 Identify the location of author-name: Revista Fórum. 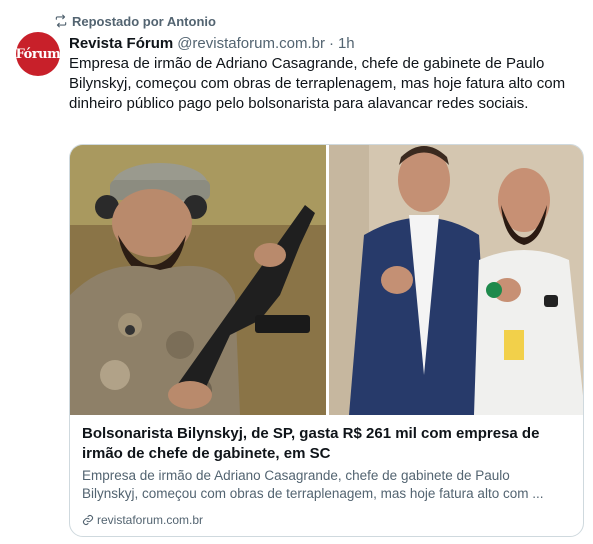
(121, 43).